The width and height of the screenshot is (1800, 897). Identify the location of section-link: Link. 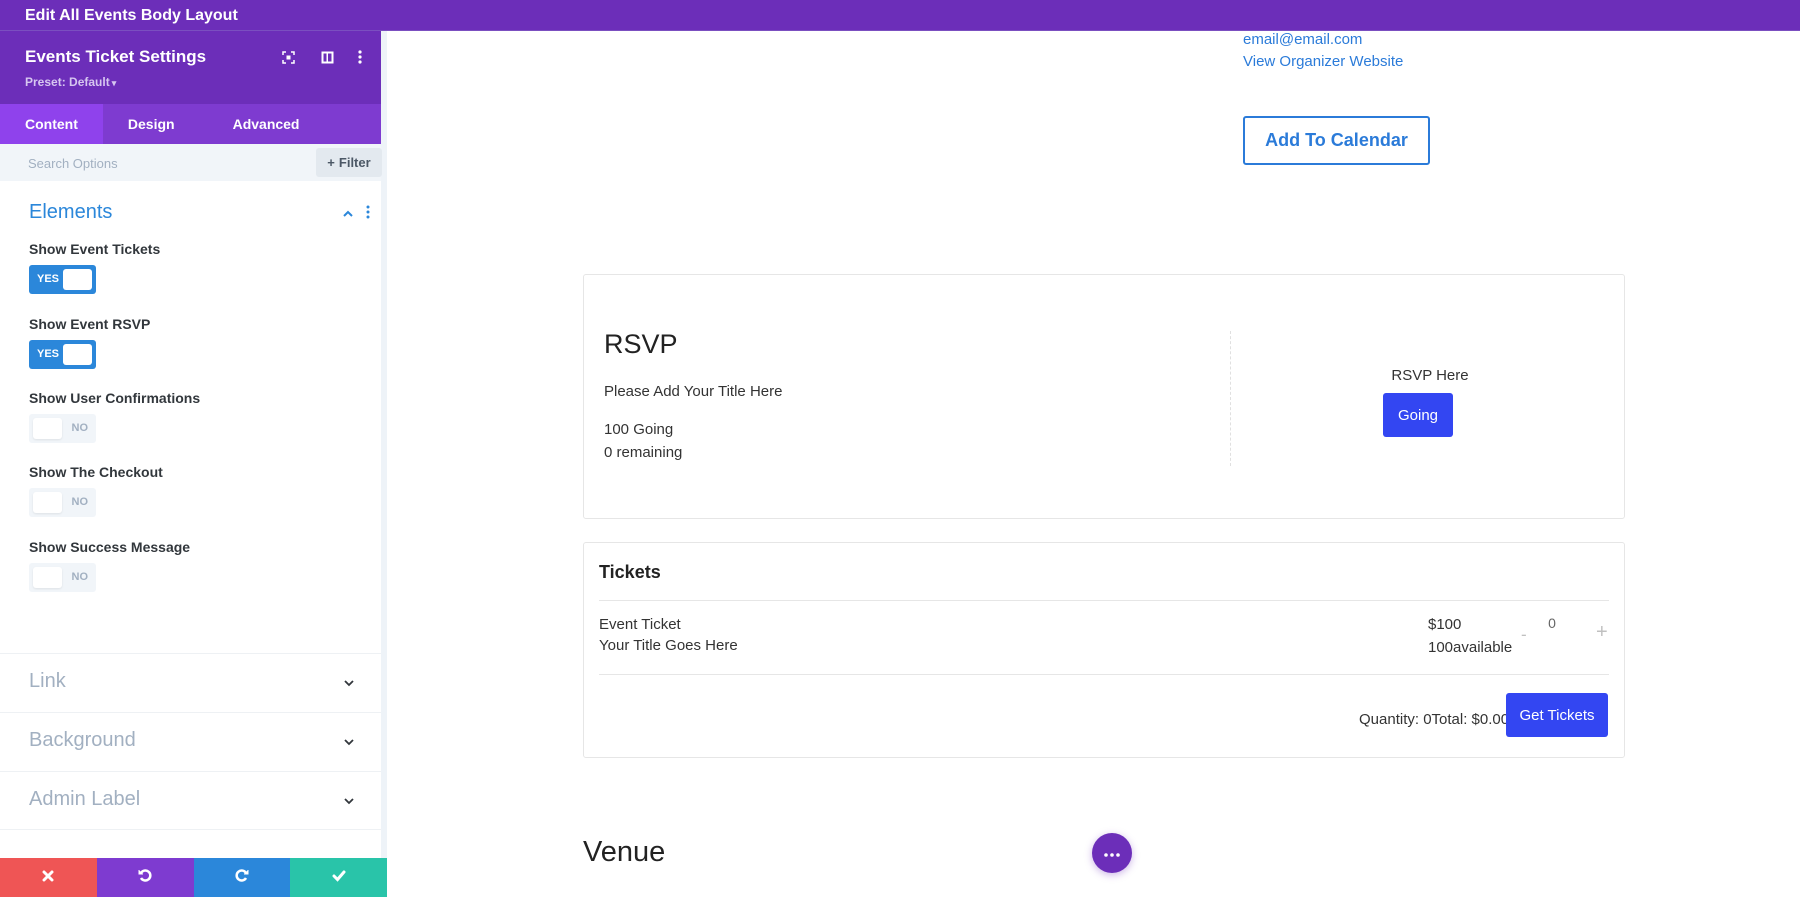
(190, 682).